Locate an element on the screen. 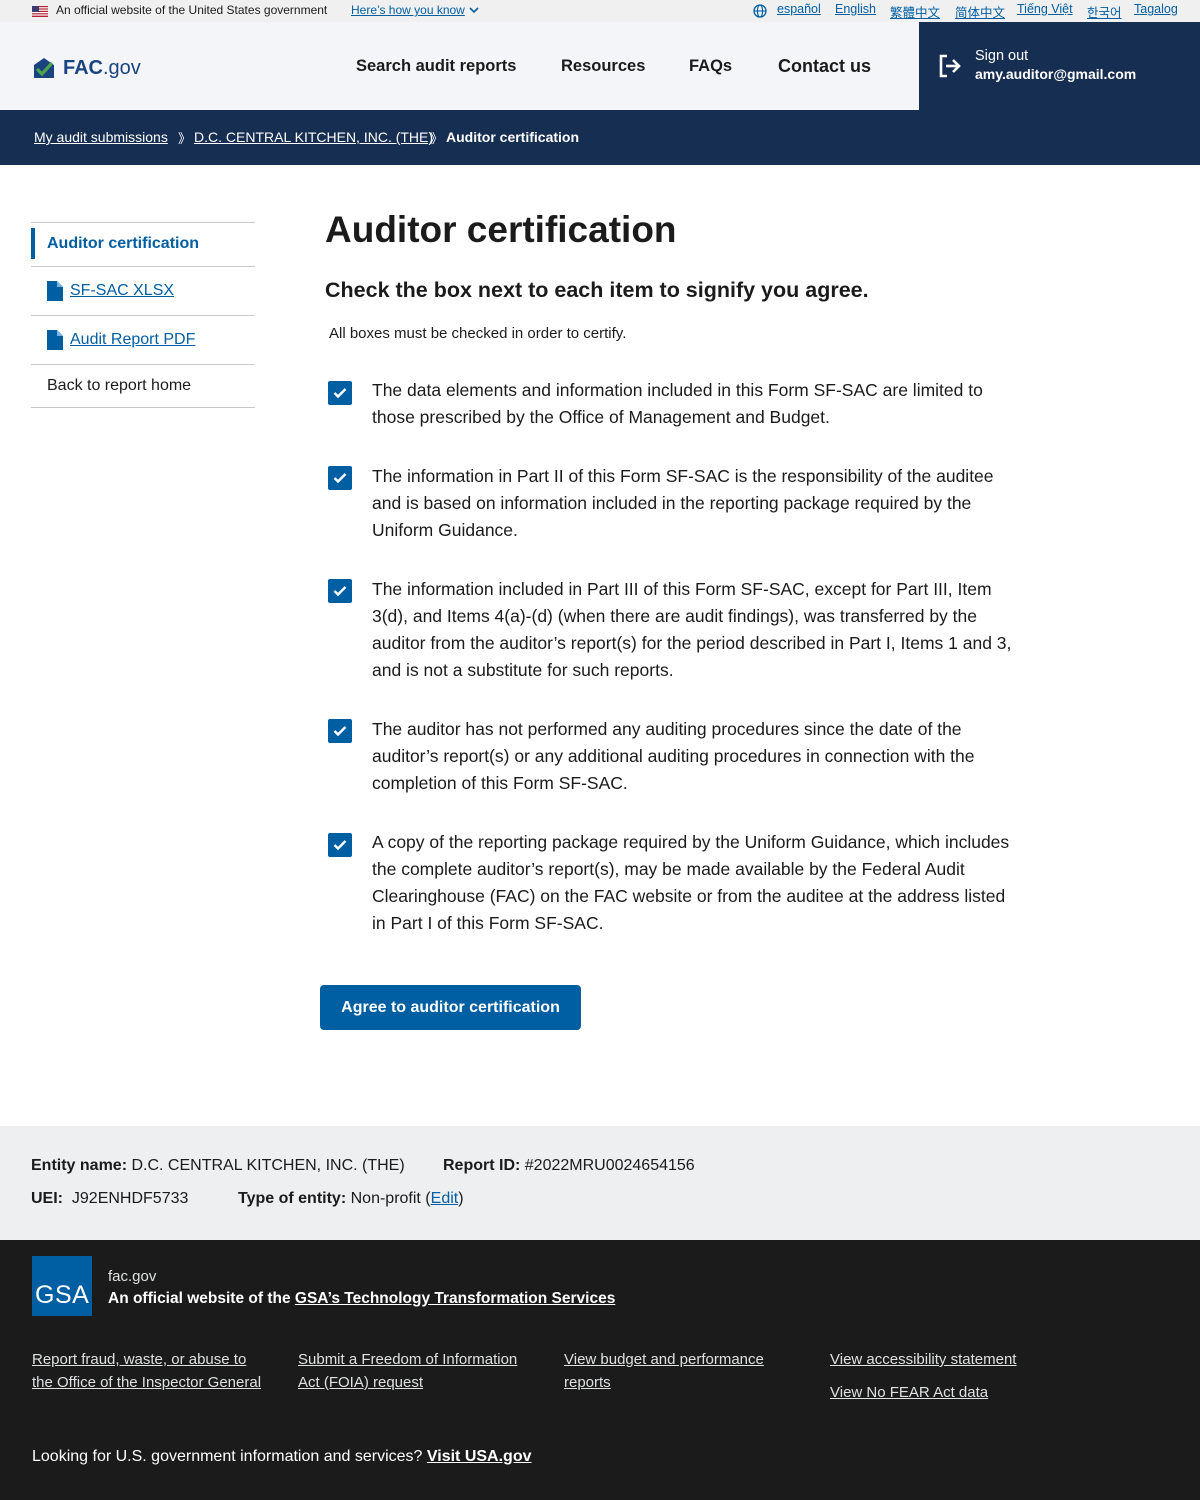 This screenshot has height=1500, width=1200. uei-field: UEI: J92ENHDF5733 is located at coordinates (109, 1199).